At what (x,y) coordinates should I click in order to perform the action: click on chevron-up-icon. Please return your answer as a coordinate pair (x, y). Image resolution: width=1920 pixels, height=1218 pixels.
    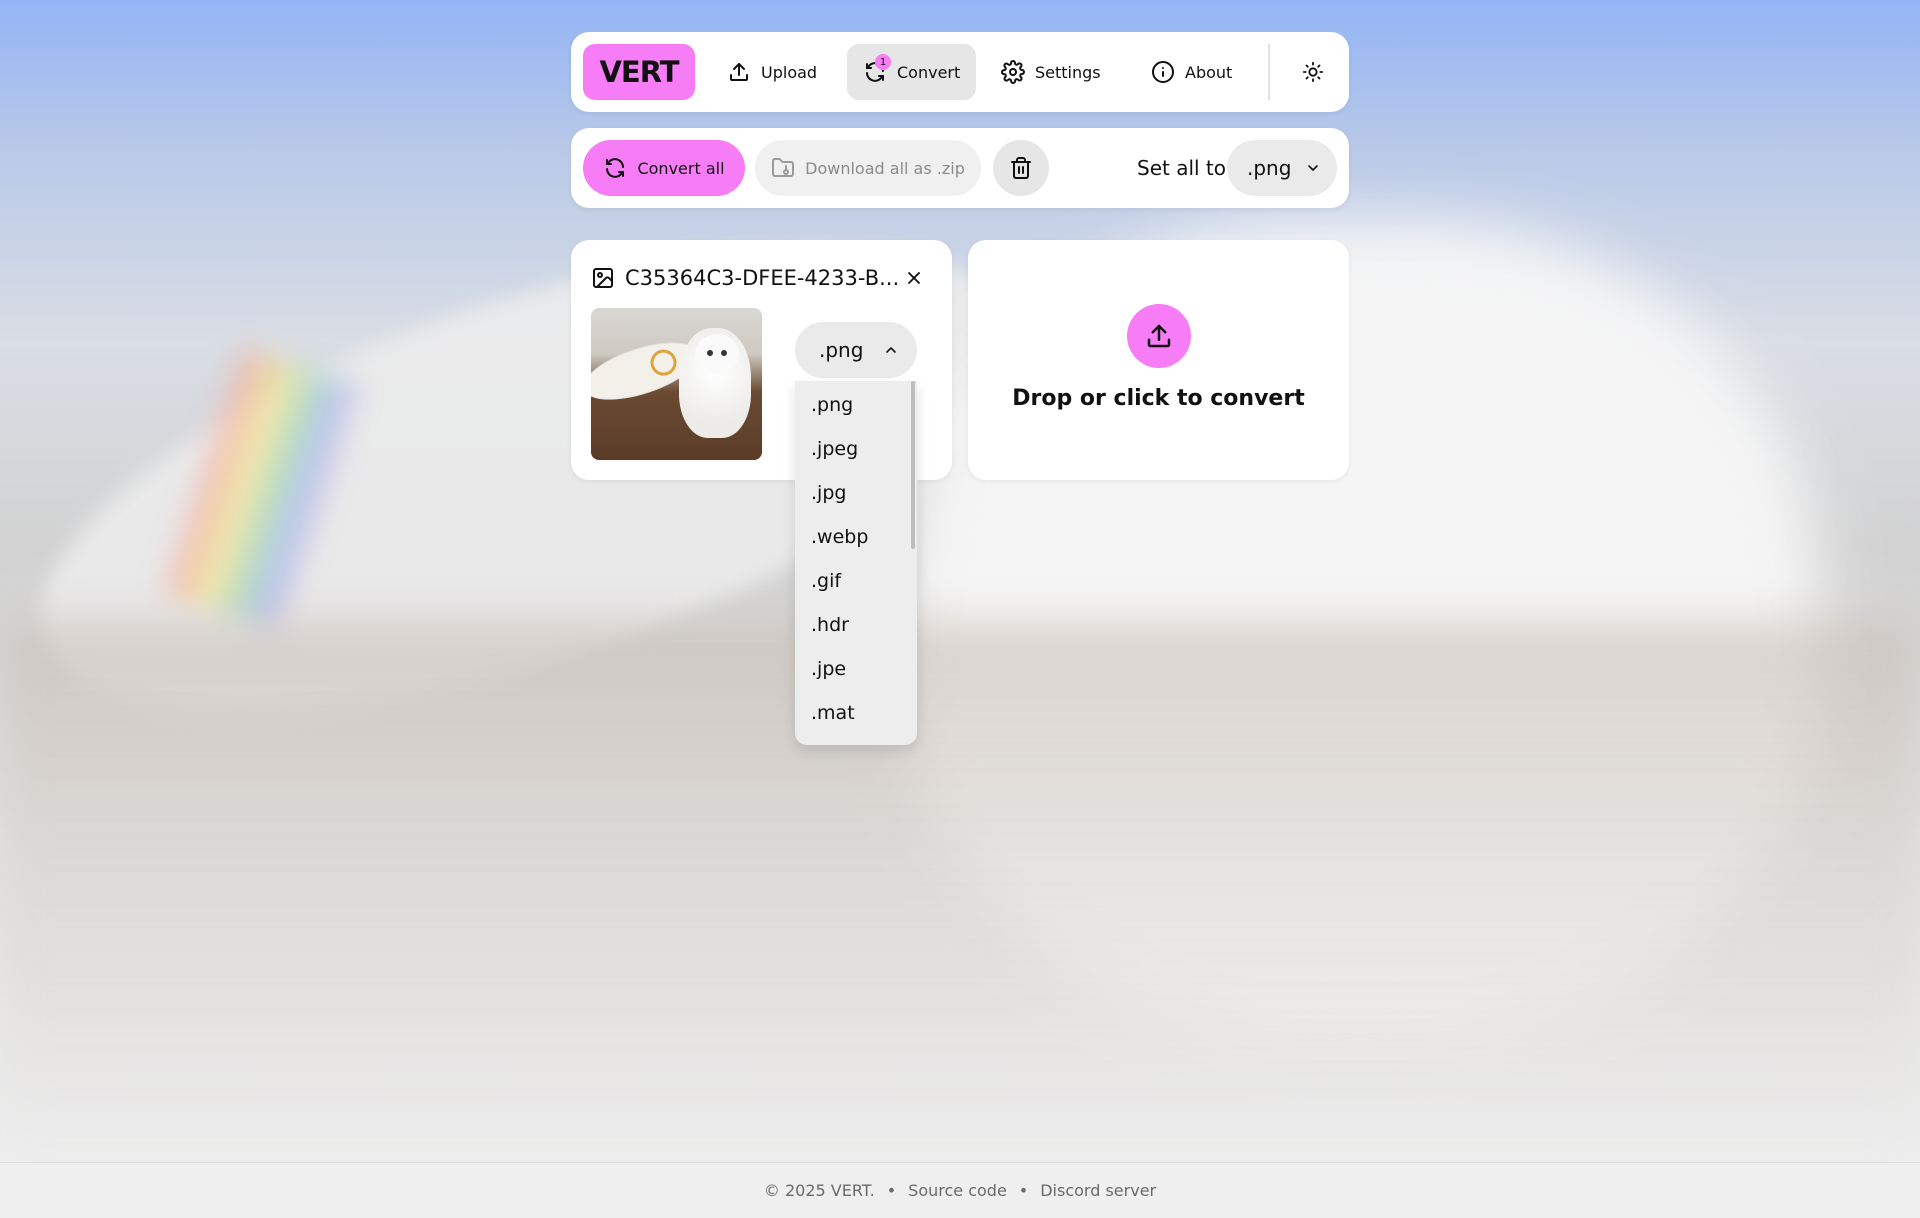
    Looking at the image, I should click on (891, 350).